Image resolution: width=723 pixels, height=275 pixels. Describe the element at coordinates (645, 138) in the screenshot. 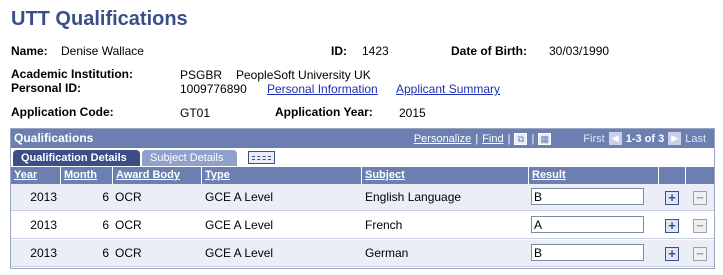

I see `row-range: 1-3 of 3` at that location.